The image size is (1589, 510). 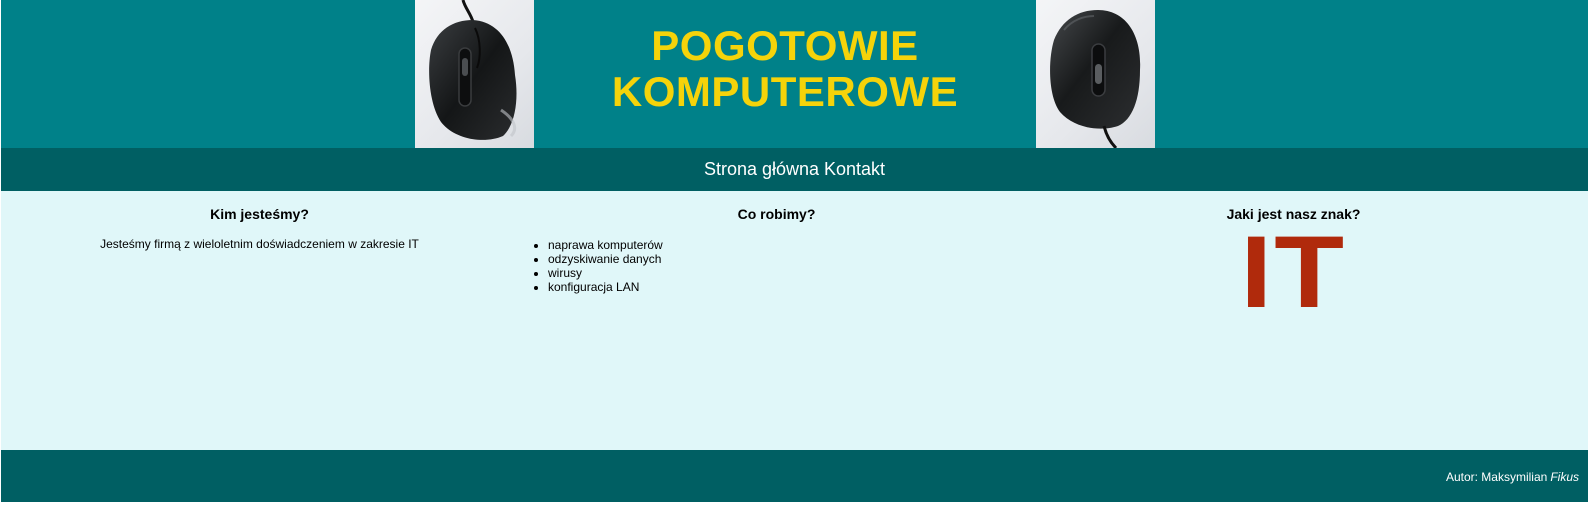 I want to click on services-heading: Co robimy?, so click(x=776, y=214).